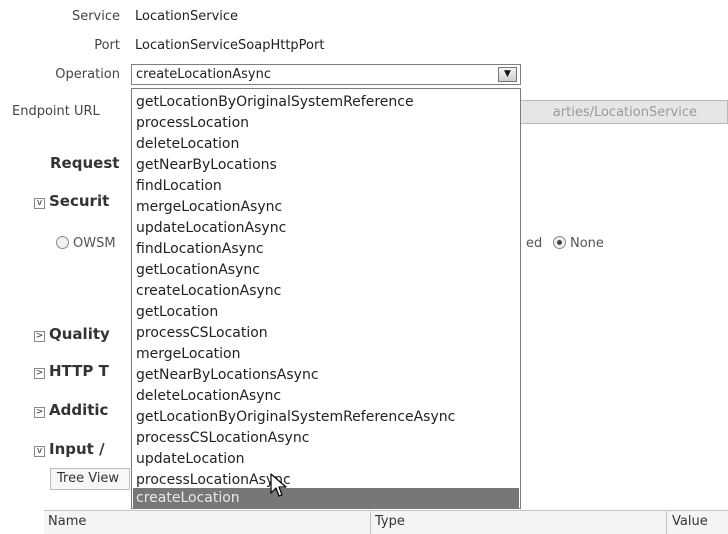  What do you see at coordinates (507, 74) in the screenshot?
I see `chevron-down-icon: ▼` at bounding box center [507, 74].